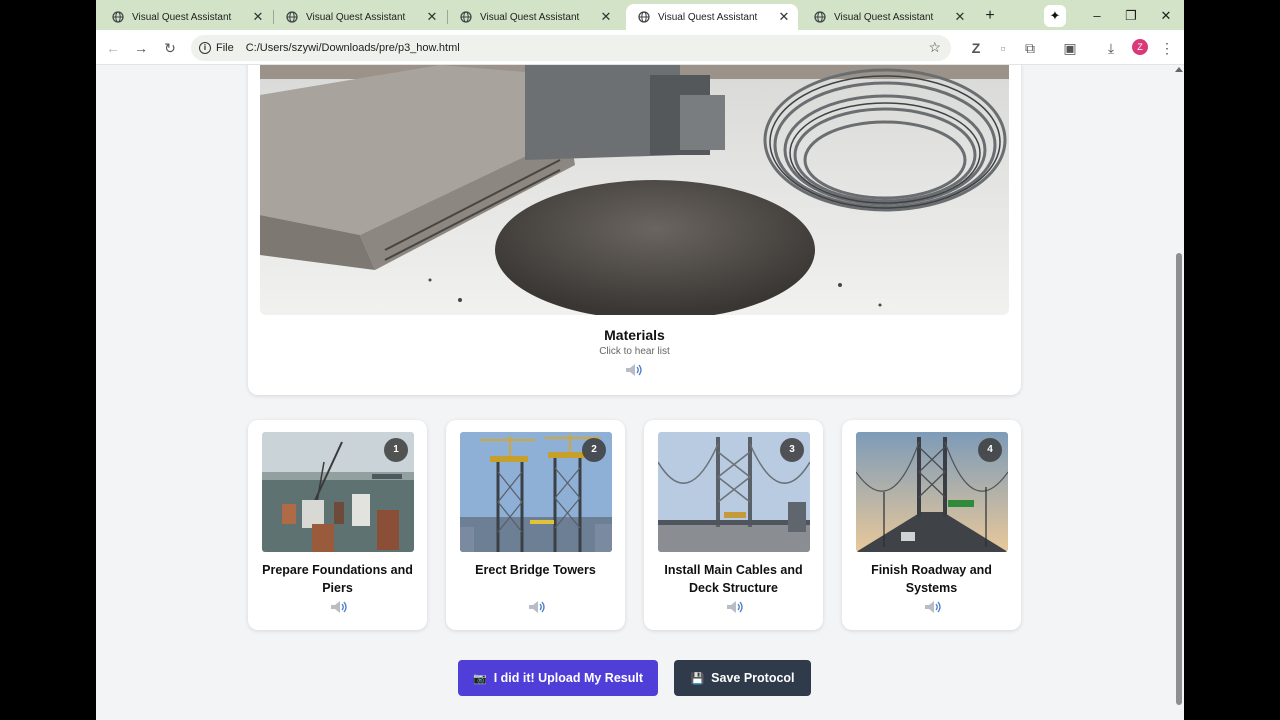 Image resolution: width=1280 pixels, height=720 pixels. What do you see at coordinates (353, 48) in the screenshot?
I see `address-url: C:/Users/szywi/Downloads/pre/p3_how.html` at bounding box center [353, 48].